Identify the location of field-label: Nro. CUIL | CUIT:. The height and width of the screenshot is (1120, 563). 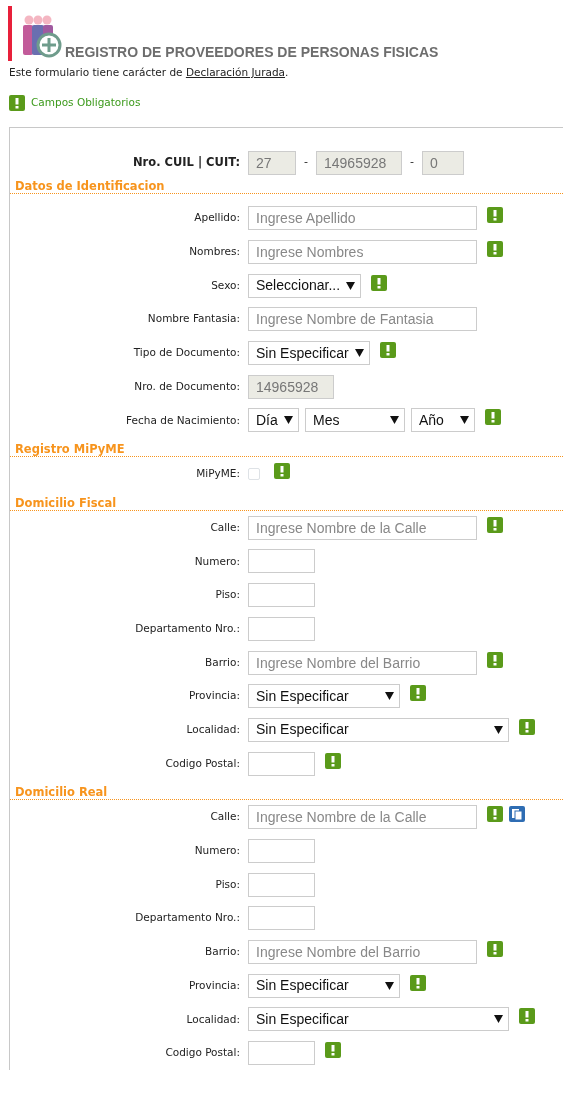
(186, 162).